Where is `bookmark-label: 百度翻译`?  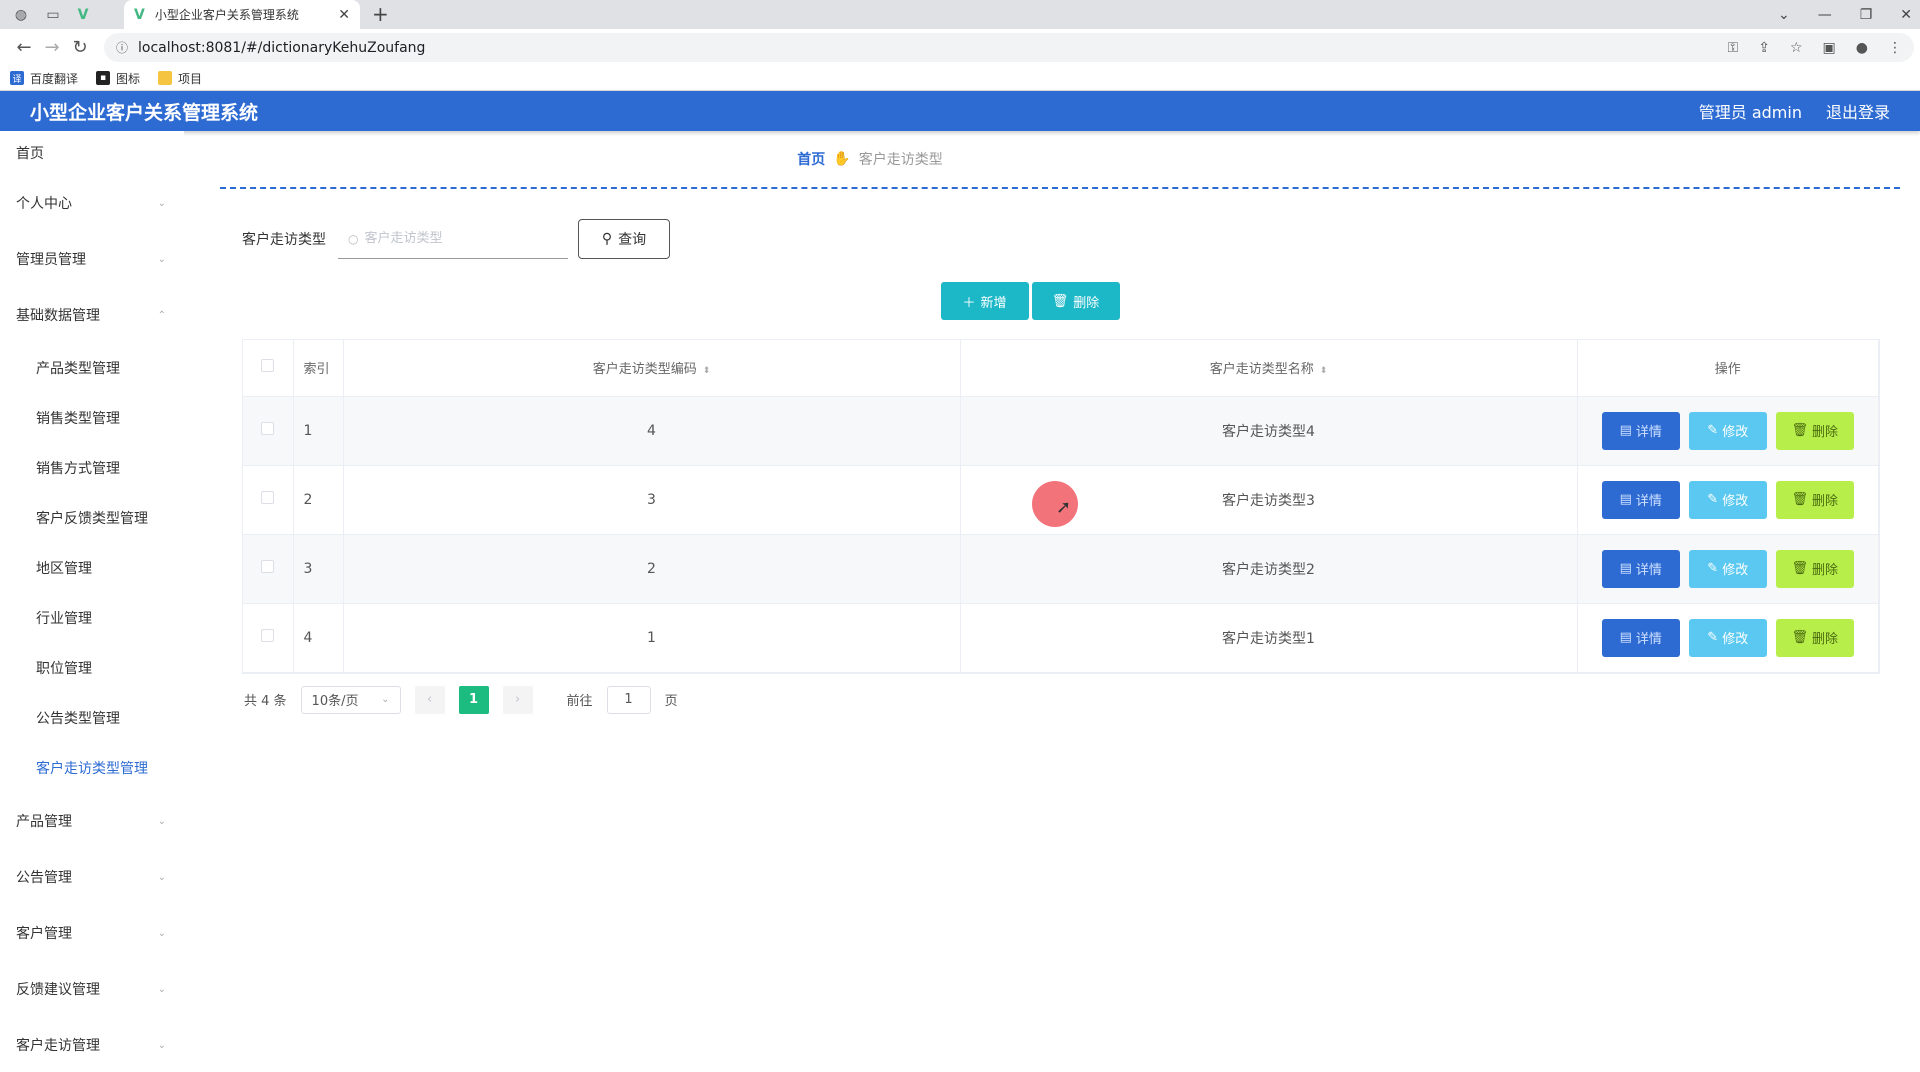 bookmark-label: 百度翻译 is located at coordinates (54, 78).